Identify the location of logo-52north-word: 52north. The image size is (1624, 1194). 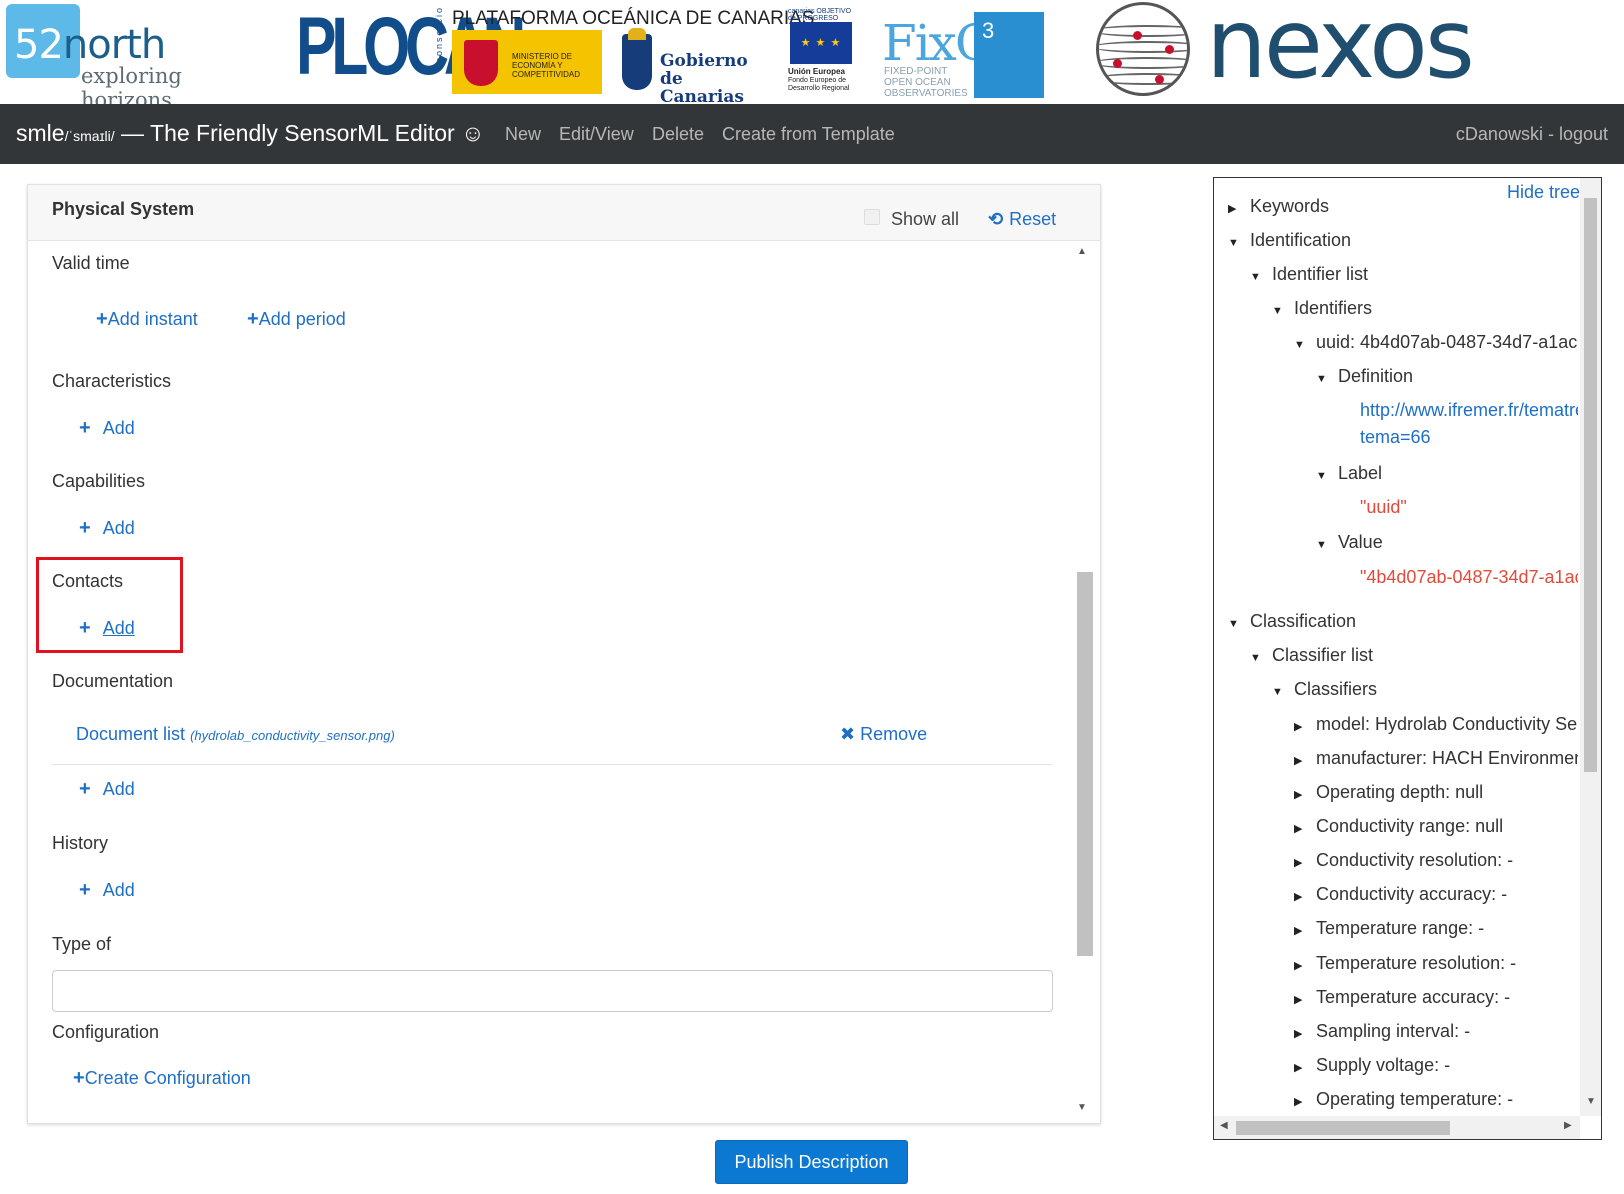
(90, 45).